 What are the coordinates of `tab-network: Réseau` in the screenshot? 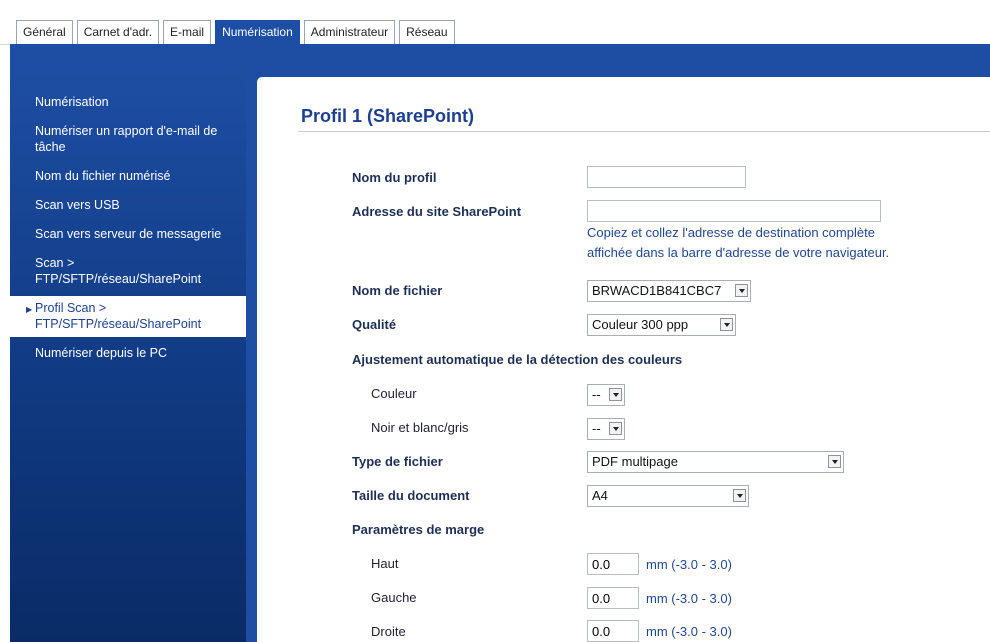 It's located at (427, 32).